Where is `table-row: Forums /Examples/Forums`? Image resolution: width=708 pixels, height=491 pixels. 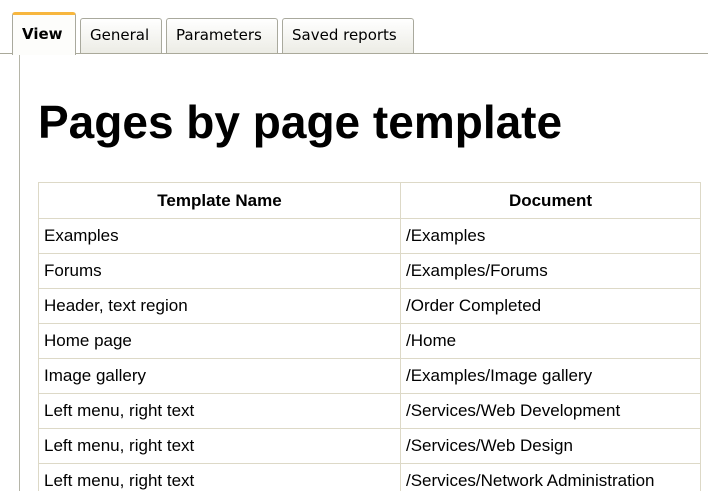 table-row: Forums /Examples/Forums is located at coordinates (369, 271).